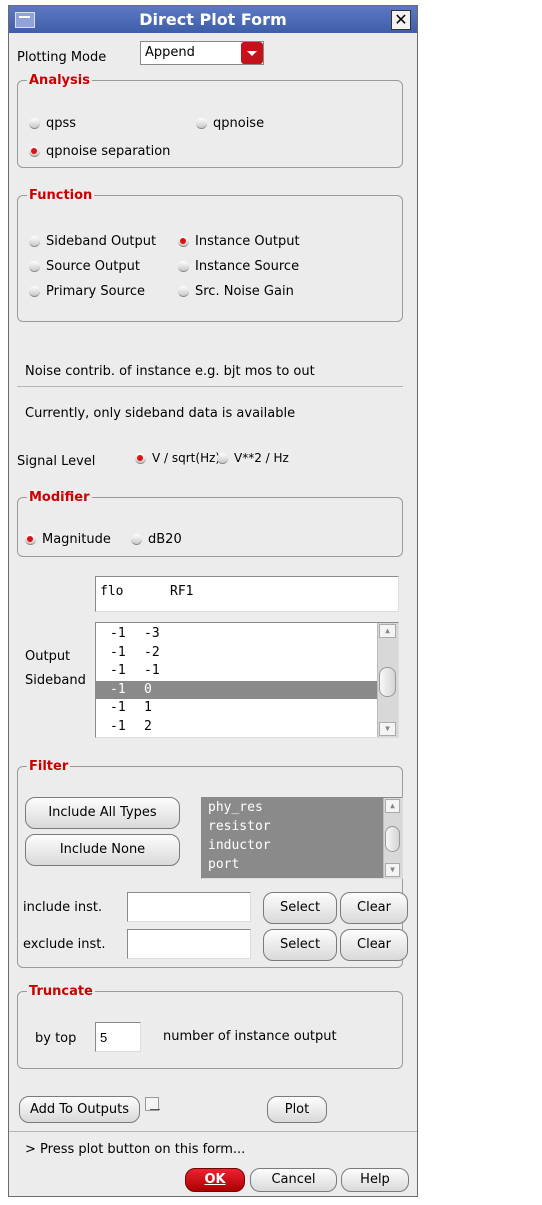  What do you see at coordinates (239, 123) in the screenshot?
I see `radio-label: qpnoise` at bounding box center [239, 123].